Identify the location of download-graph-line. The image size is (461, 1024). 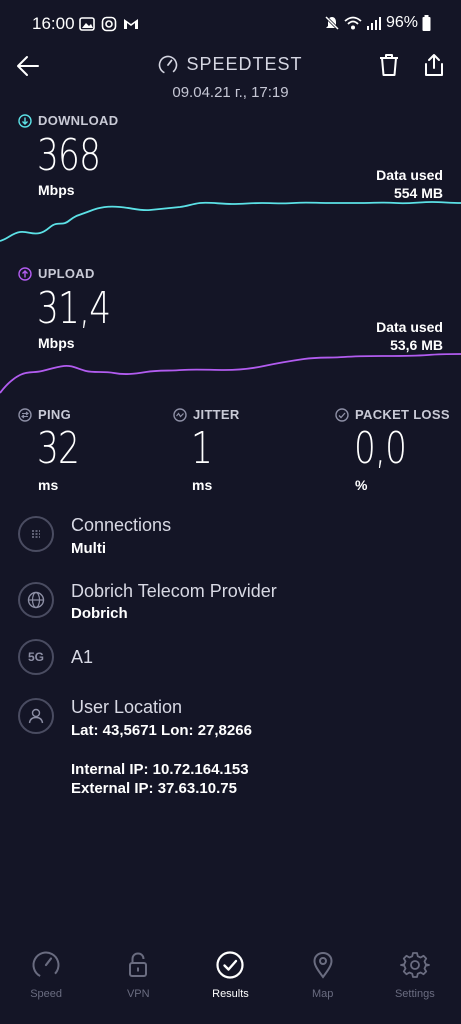
(230, 221).